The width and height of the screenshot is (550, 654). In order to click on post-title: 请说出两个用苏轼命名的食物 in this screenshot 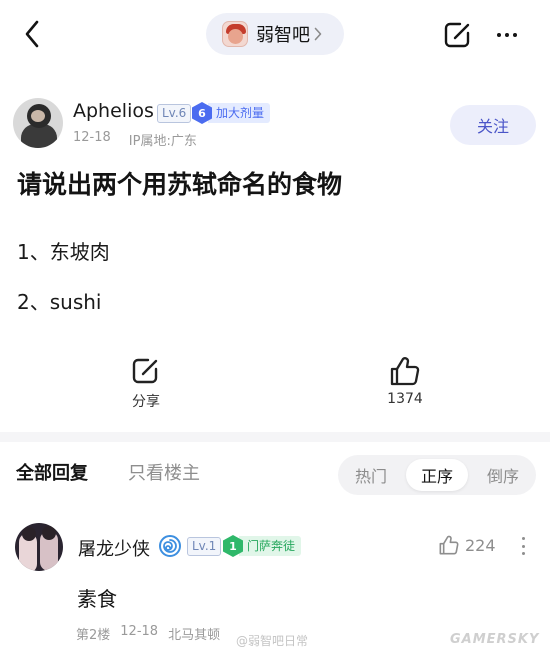, I will do `click(180, 184)`.